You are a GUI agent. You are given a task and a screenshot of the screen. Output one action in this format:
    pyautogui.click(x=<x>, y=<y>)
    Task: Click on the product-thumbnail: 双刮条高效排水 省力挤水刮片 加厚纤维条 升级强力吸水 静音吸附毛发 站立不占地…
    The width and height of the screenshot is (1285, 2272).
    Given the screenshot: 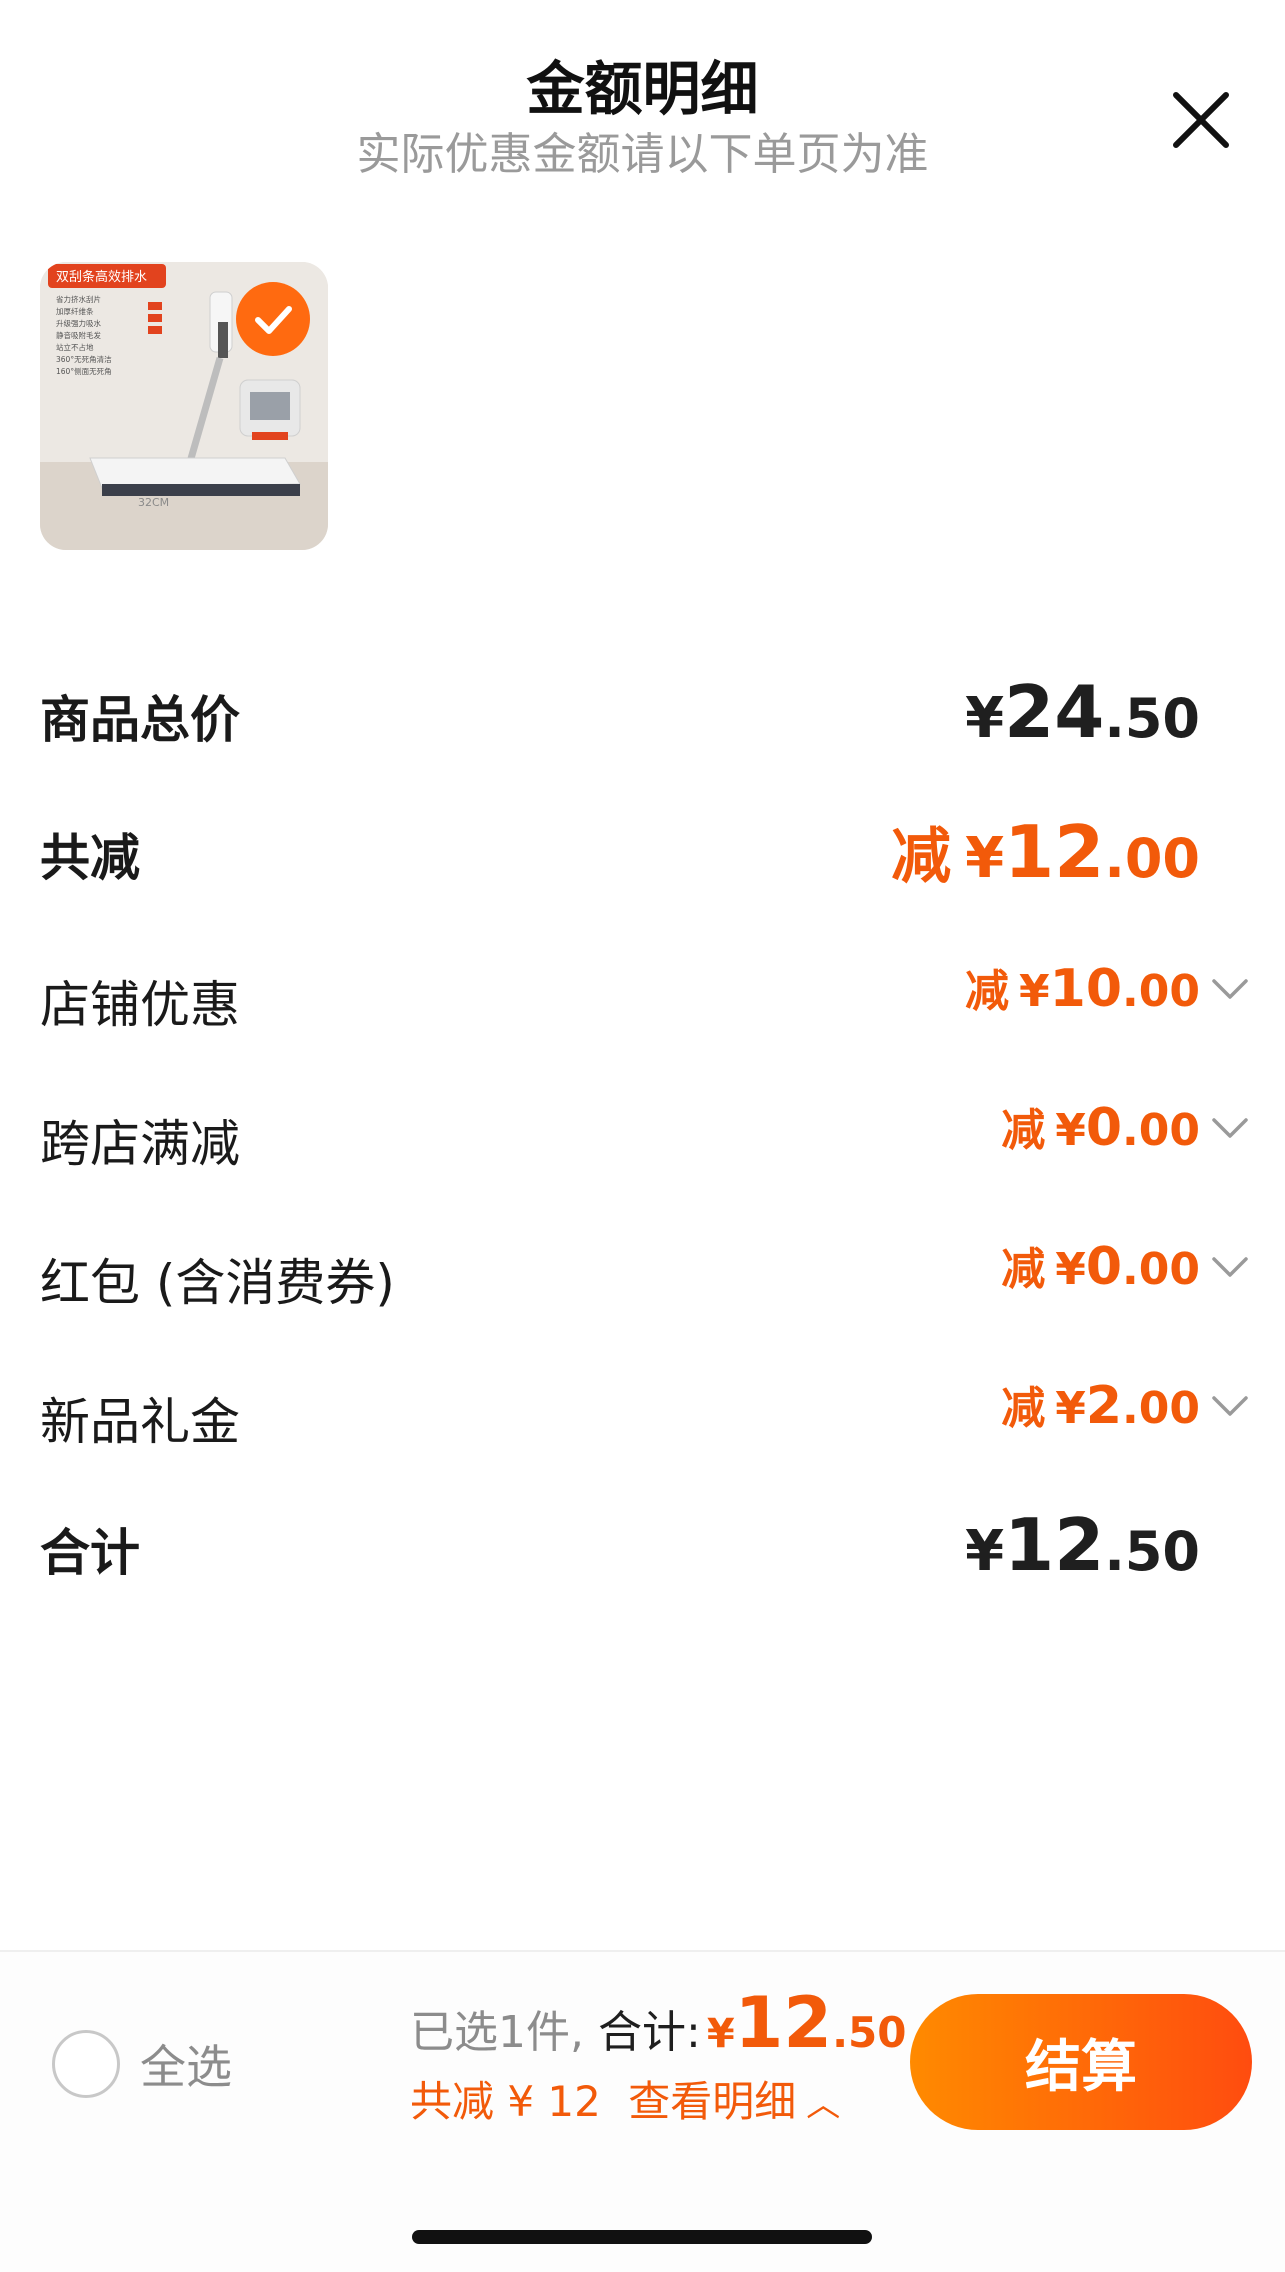 What is the action you would take?
    pyautogui.click(x=184, y=406)
    